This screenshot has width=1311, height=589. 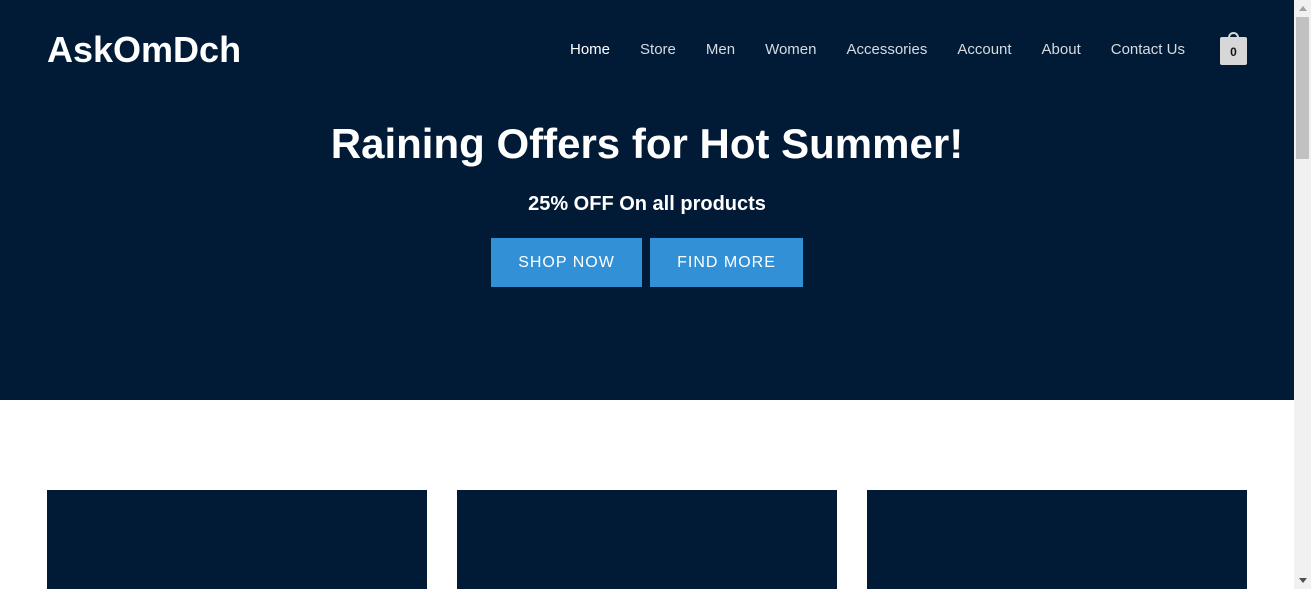 What do you see at coordinates (726, 262) in the screenshot?
I see `find-more-button: FIND MORE` at bounding box center [726, 262].